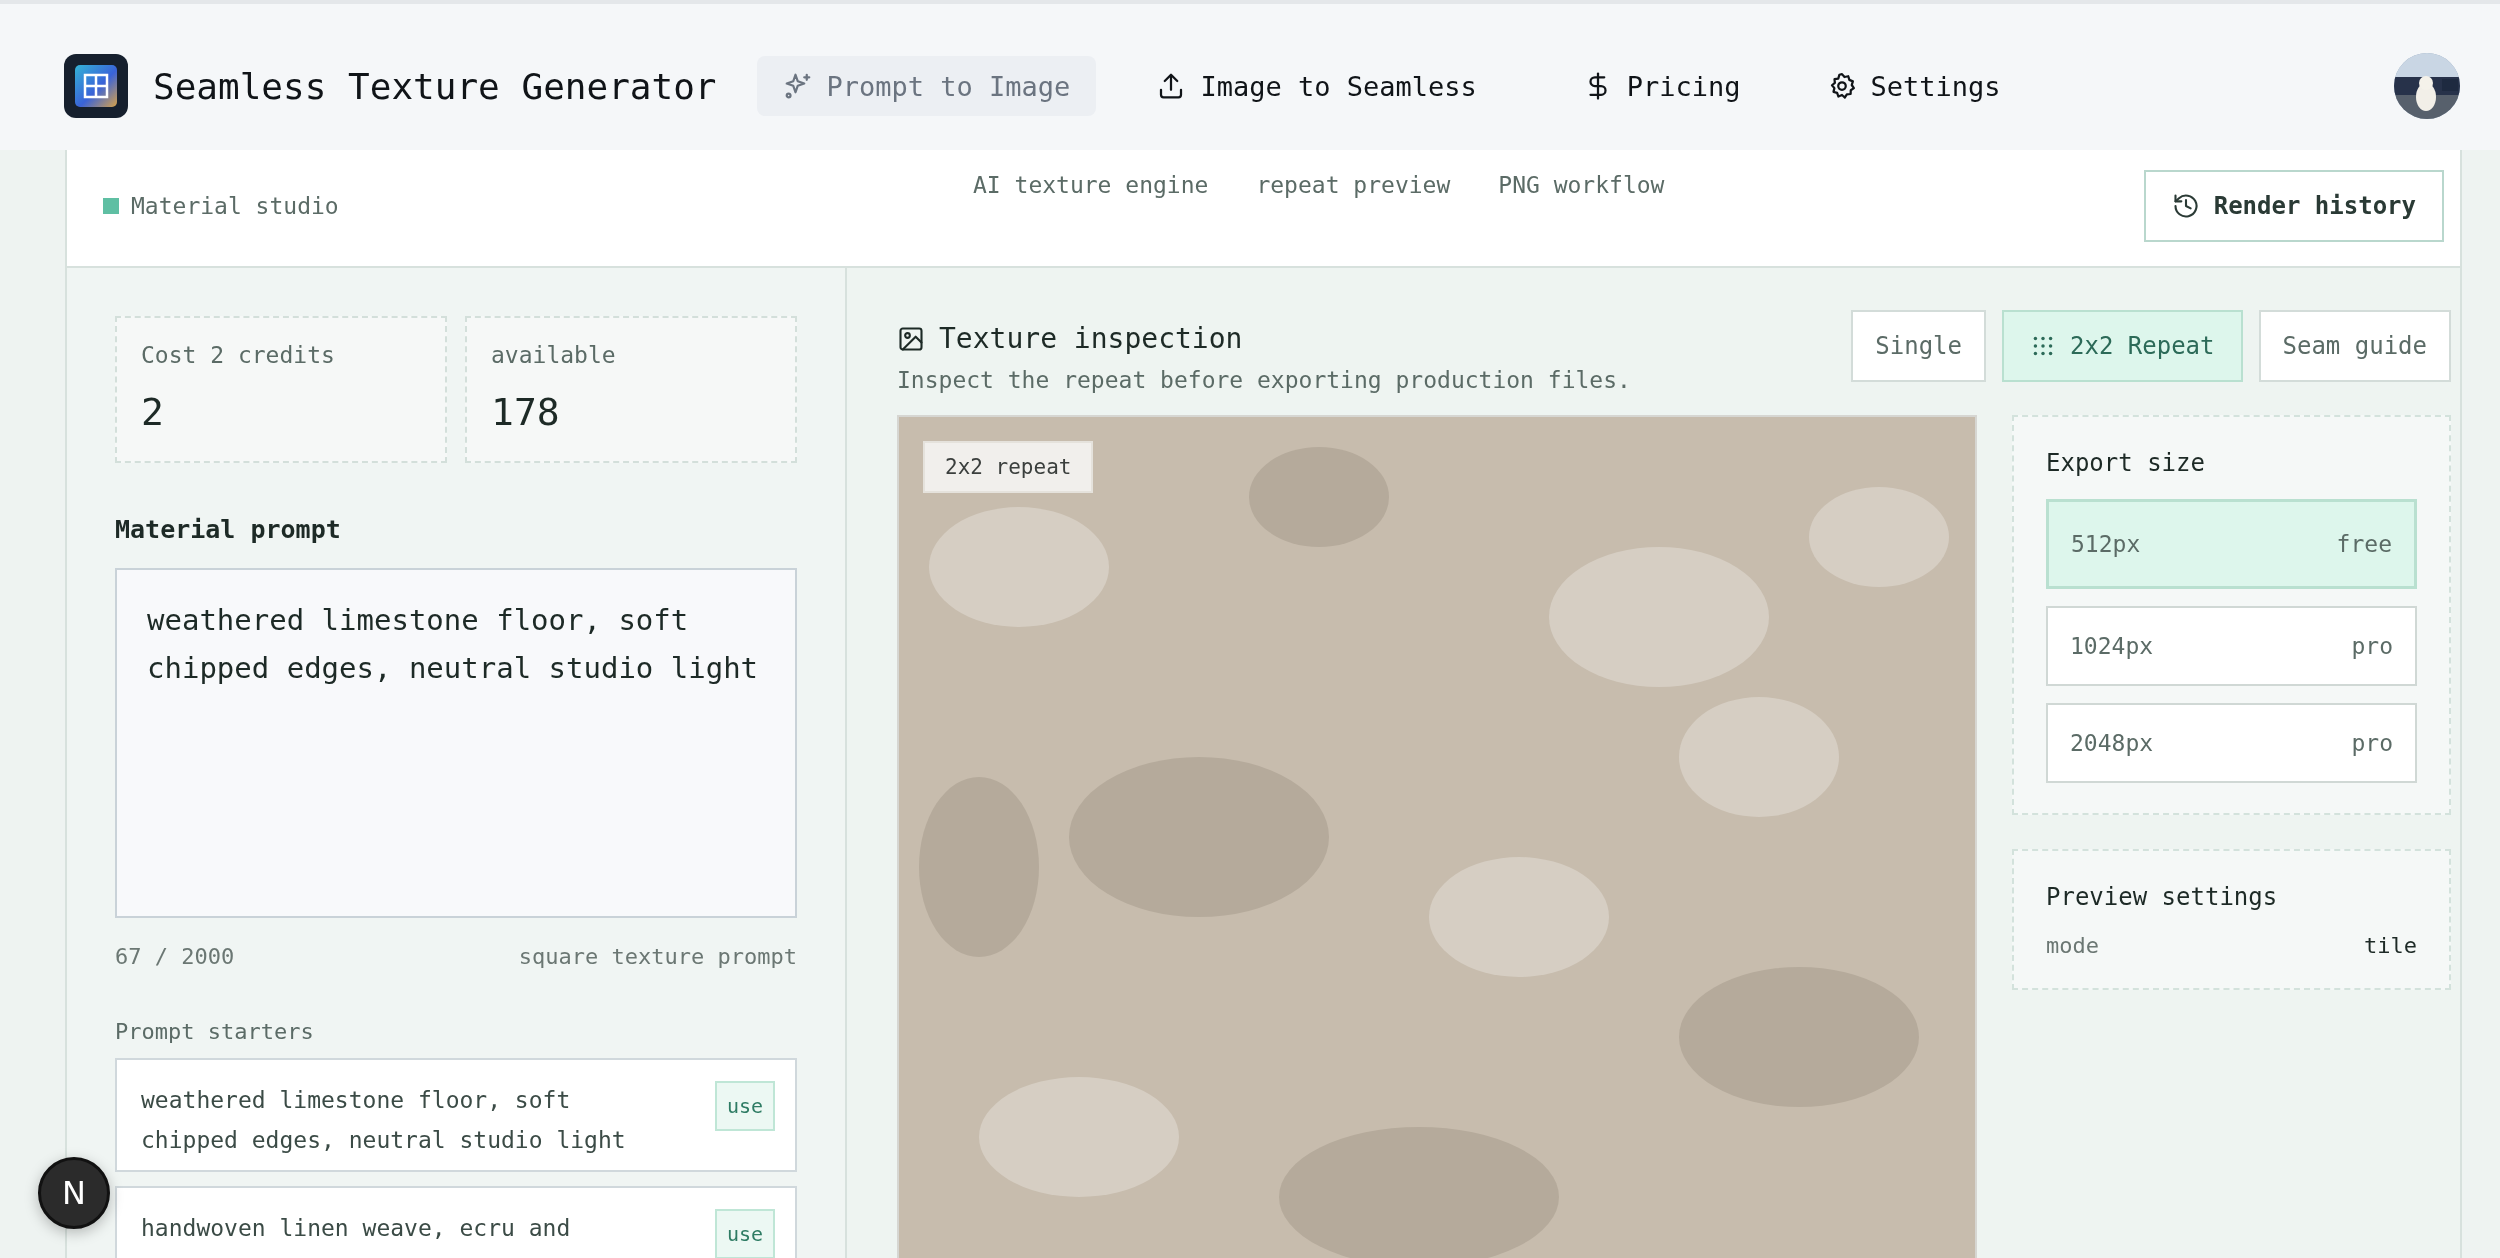 This screenshot has height=1258, width=2500. Describe the element at coordinates (1581, 185) in the screenshot. I see `feature-tag: PNG workflow` at that location.